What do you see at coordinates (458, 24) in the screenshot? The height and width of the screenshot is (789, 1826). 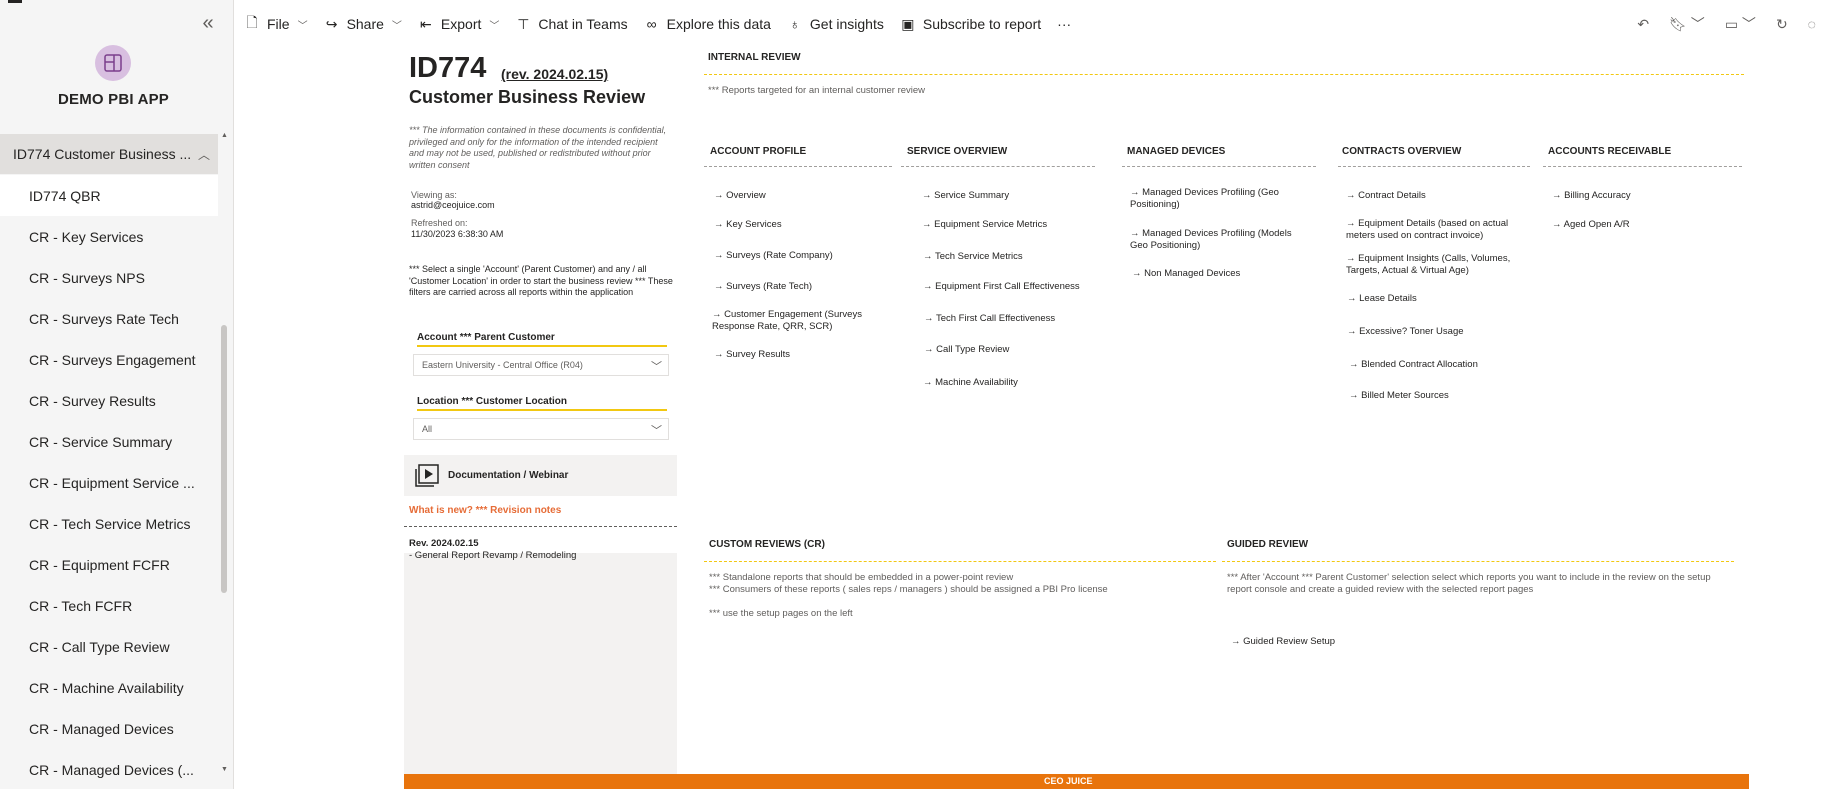 I see `export-button: ⇤ Export ﹀` at bounding box center [458, 24].